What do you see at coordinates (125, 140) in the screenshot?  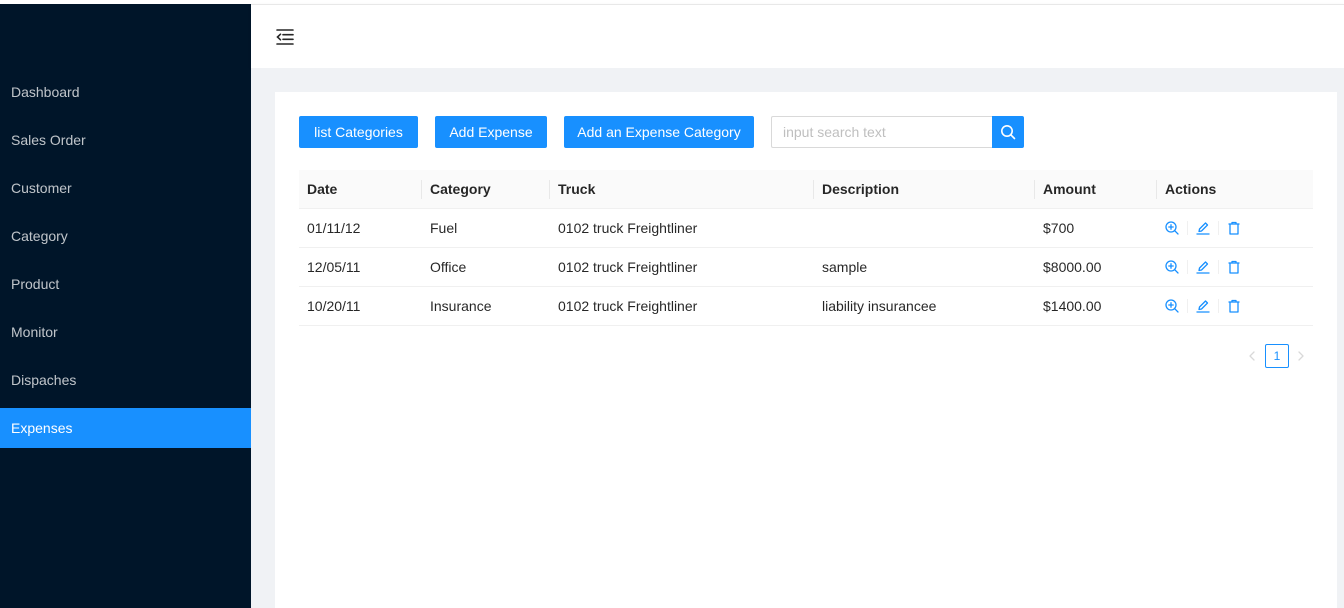 I see `sidebar-item-sales-order: Sales Order` at bounding box center [125, 140].